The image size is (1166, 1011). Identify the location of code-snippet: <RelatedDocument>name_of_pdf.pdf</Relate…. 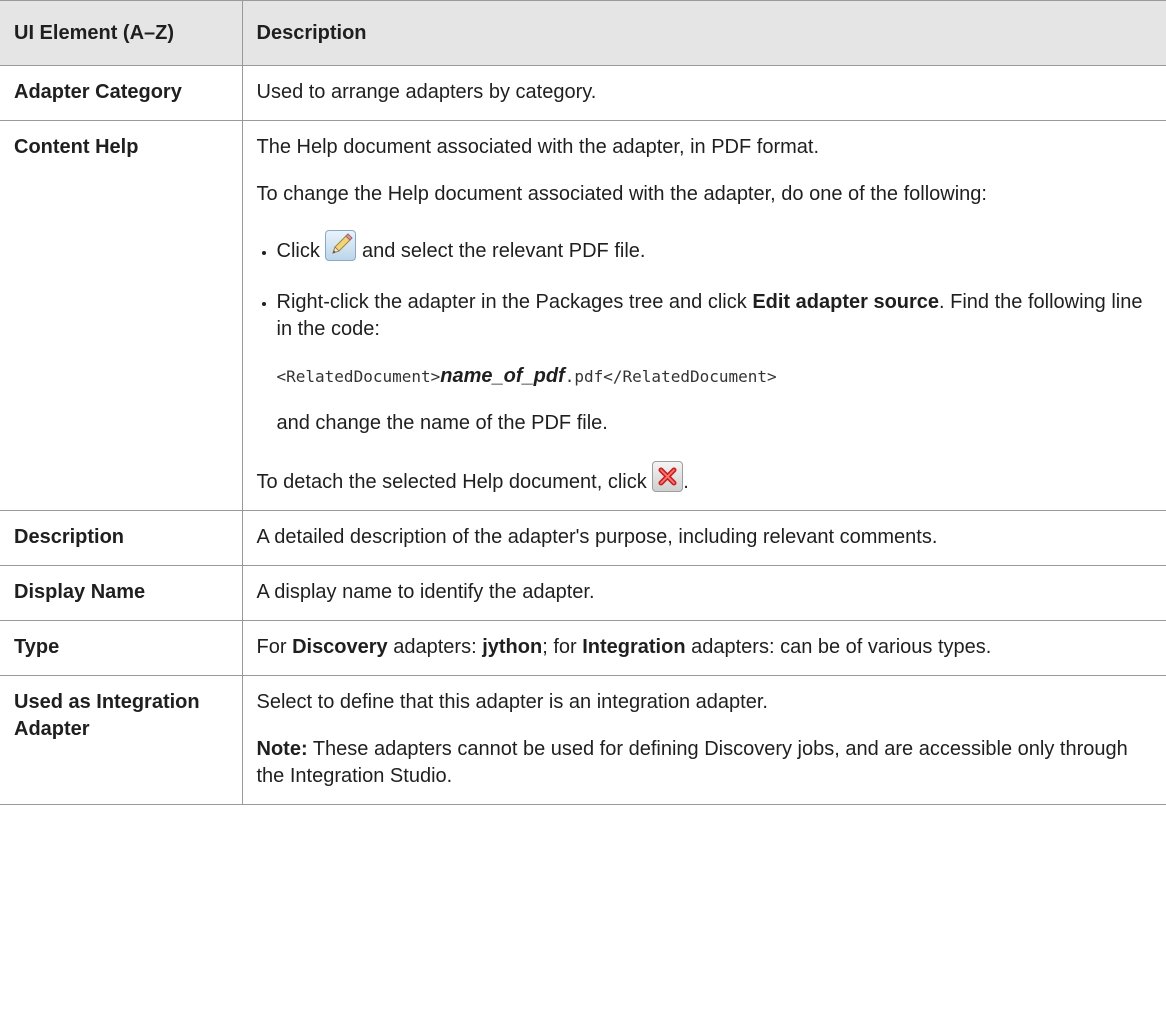
(526, 376).